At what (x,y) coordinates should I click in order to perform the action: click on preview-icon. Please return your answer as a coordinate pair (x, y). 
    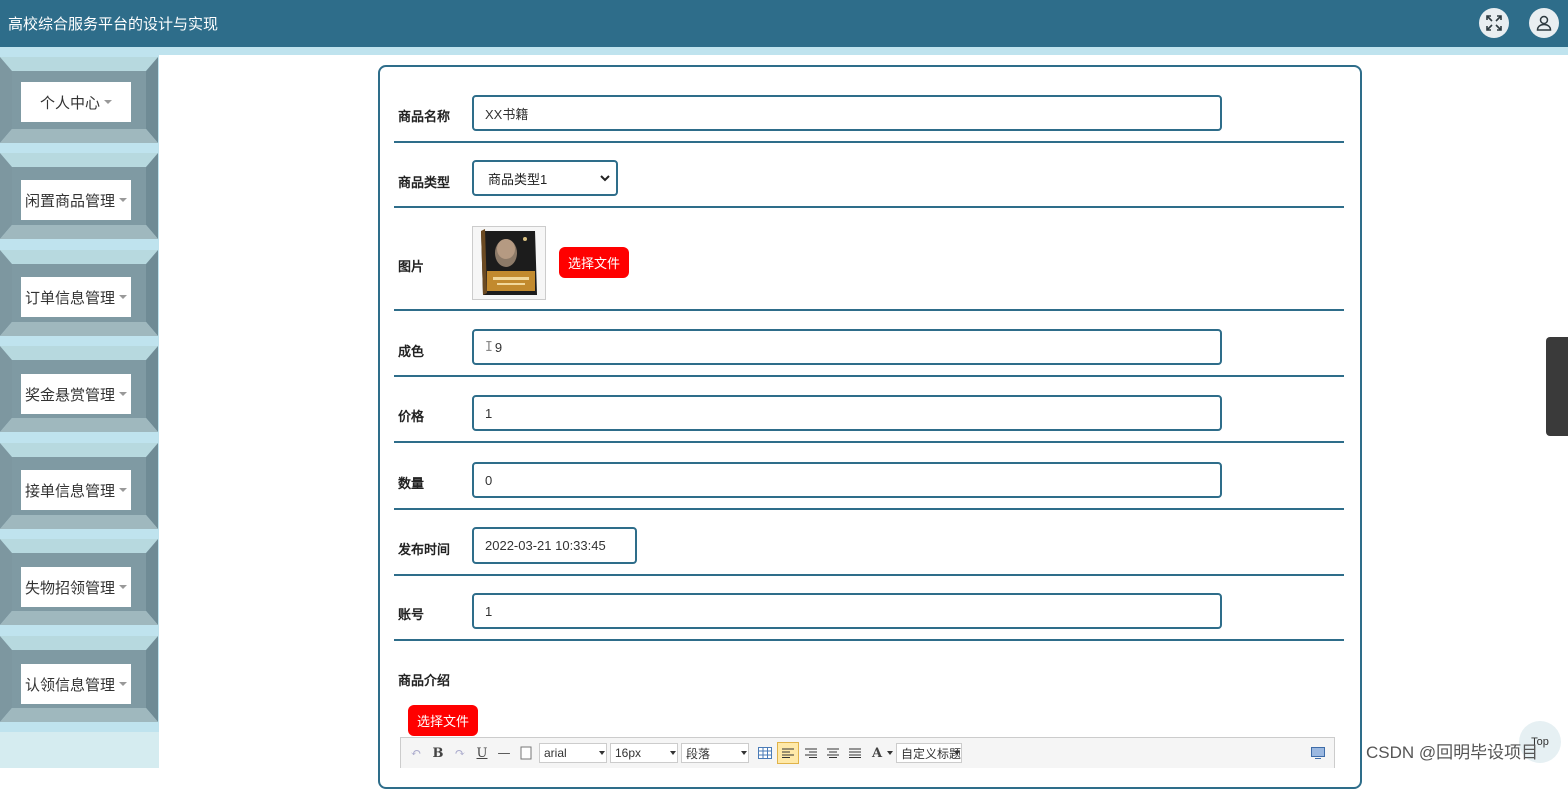
    Looking at the image, I should click on (1318, 753).